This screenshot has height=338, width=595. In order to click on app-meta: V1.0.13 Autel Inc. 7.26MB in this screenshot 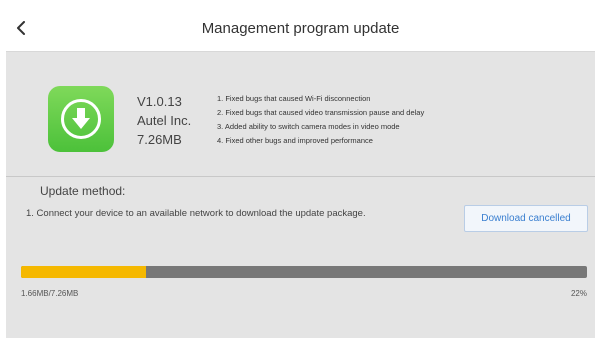, I will do `click(164, 120)`.